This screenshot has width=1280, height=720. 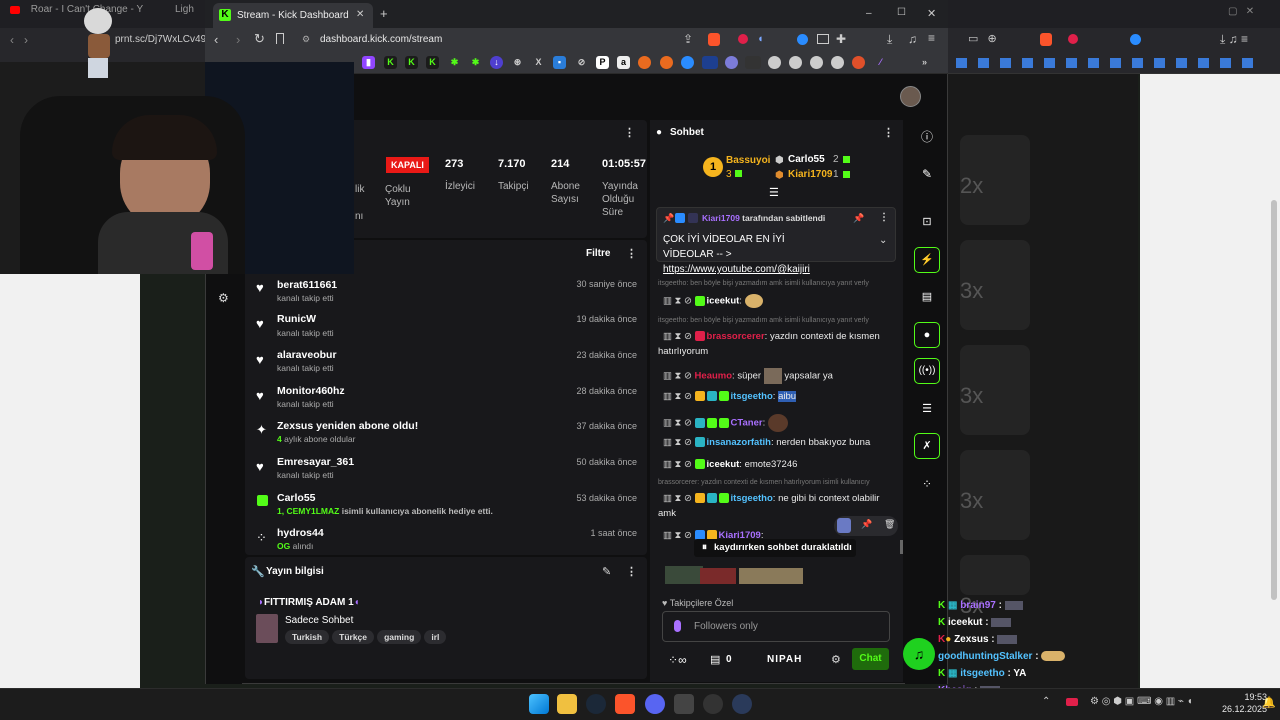 What do you see at coordinates (1141, 701) in the screenshot?
I see `tray-icons: ⚙ ◎ ⬢ ▣ ⌨ ◉ ▥ ⌁ ◖` at bounding box center [1141, 701].